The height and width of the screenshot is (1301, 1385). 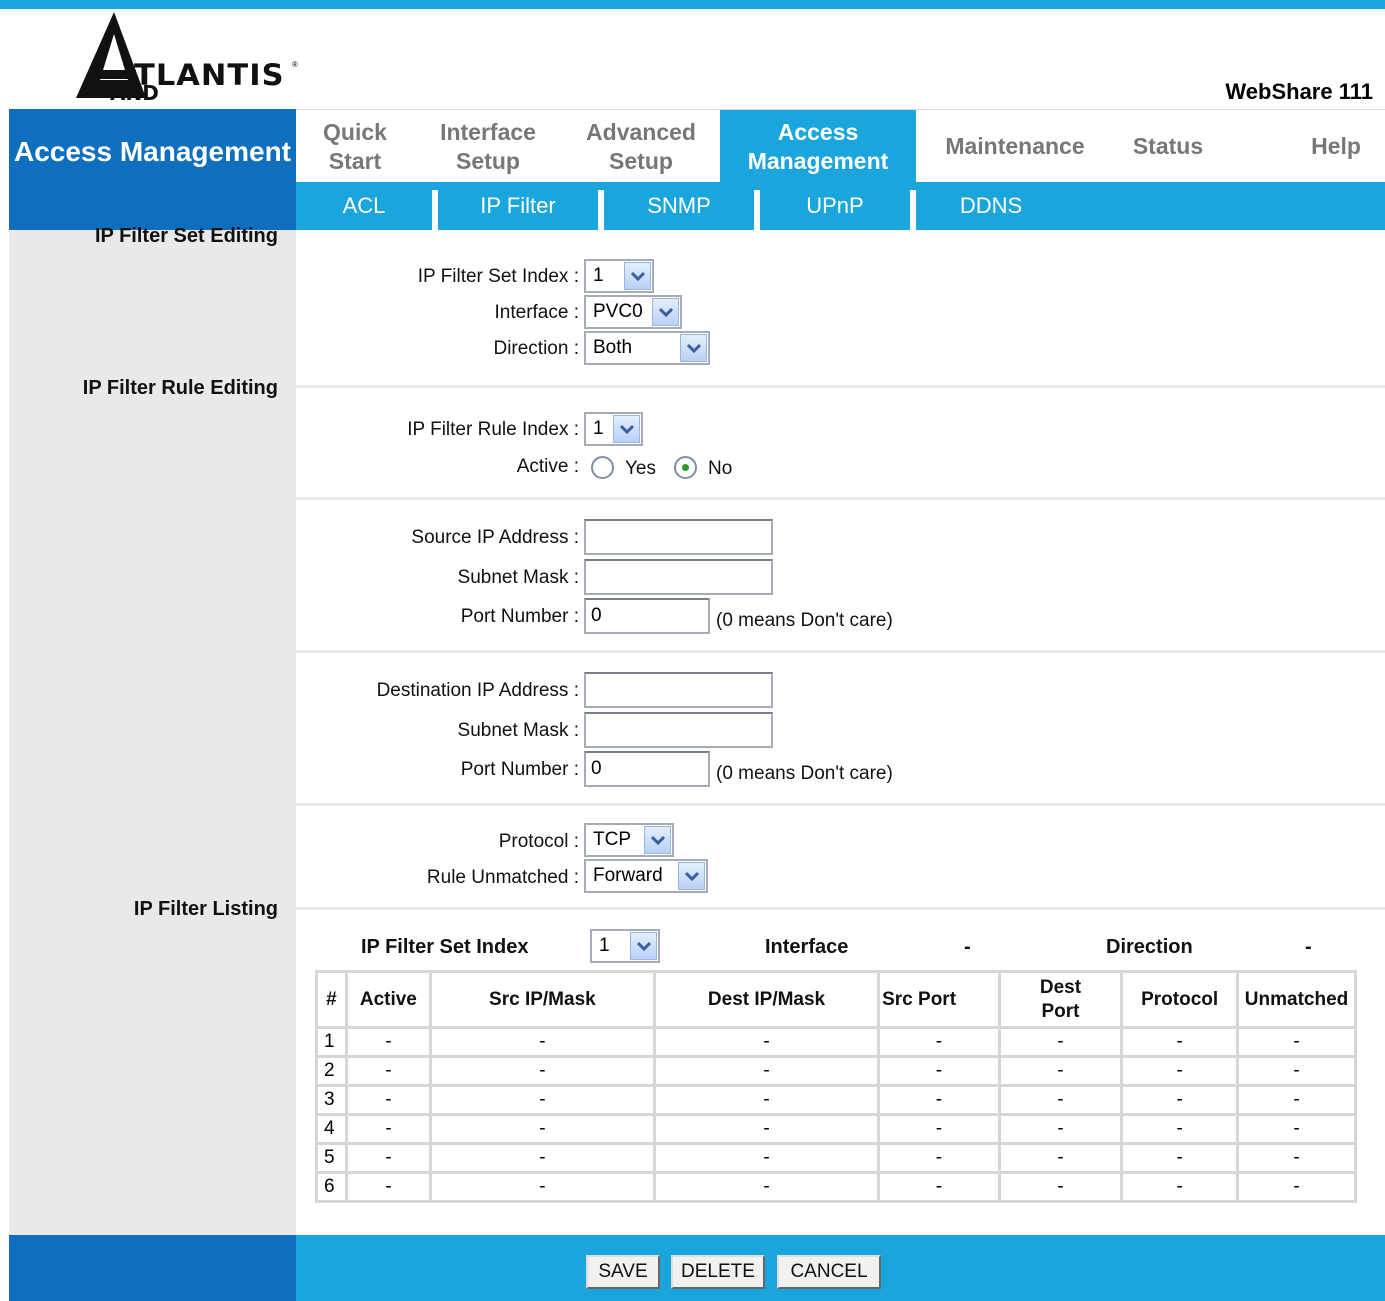 I want to click on src-port-label: Port Number :, so click(x=519, y=616).